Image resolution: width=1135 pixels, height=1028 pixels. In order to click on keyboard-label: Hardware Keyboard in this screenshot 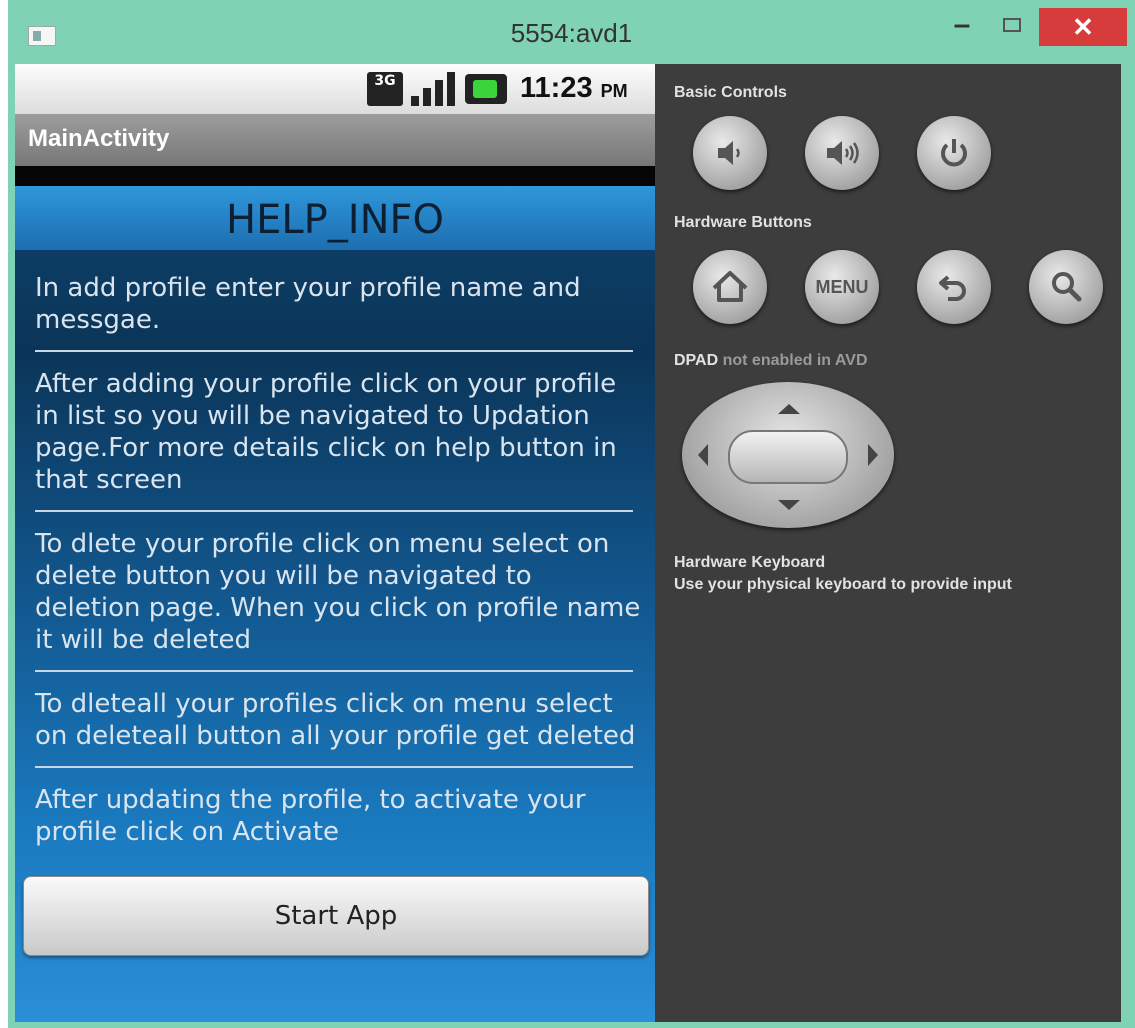, I will do `click(750, 562)`.